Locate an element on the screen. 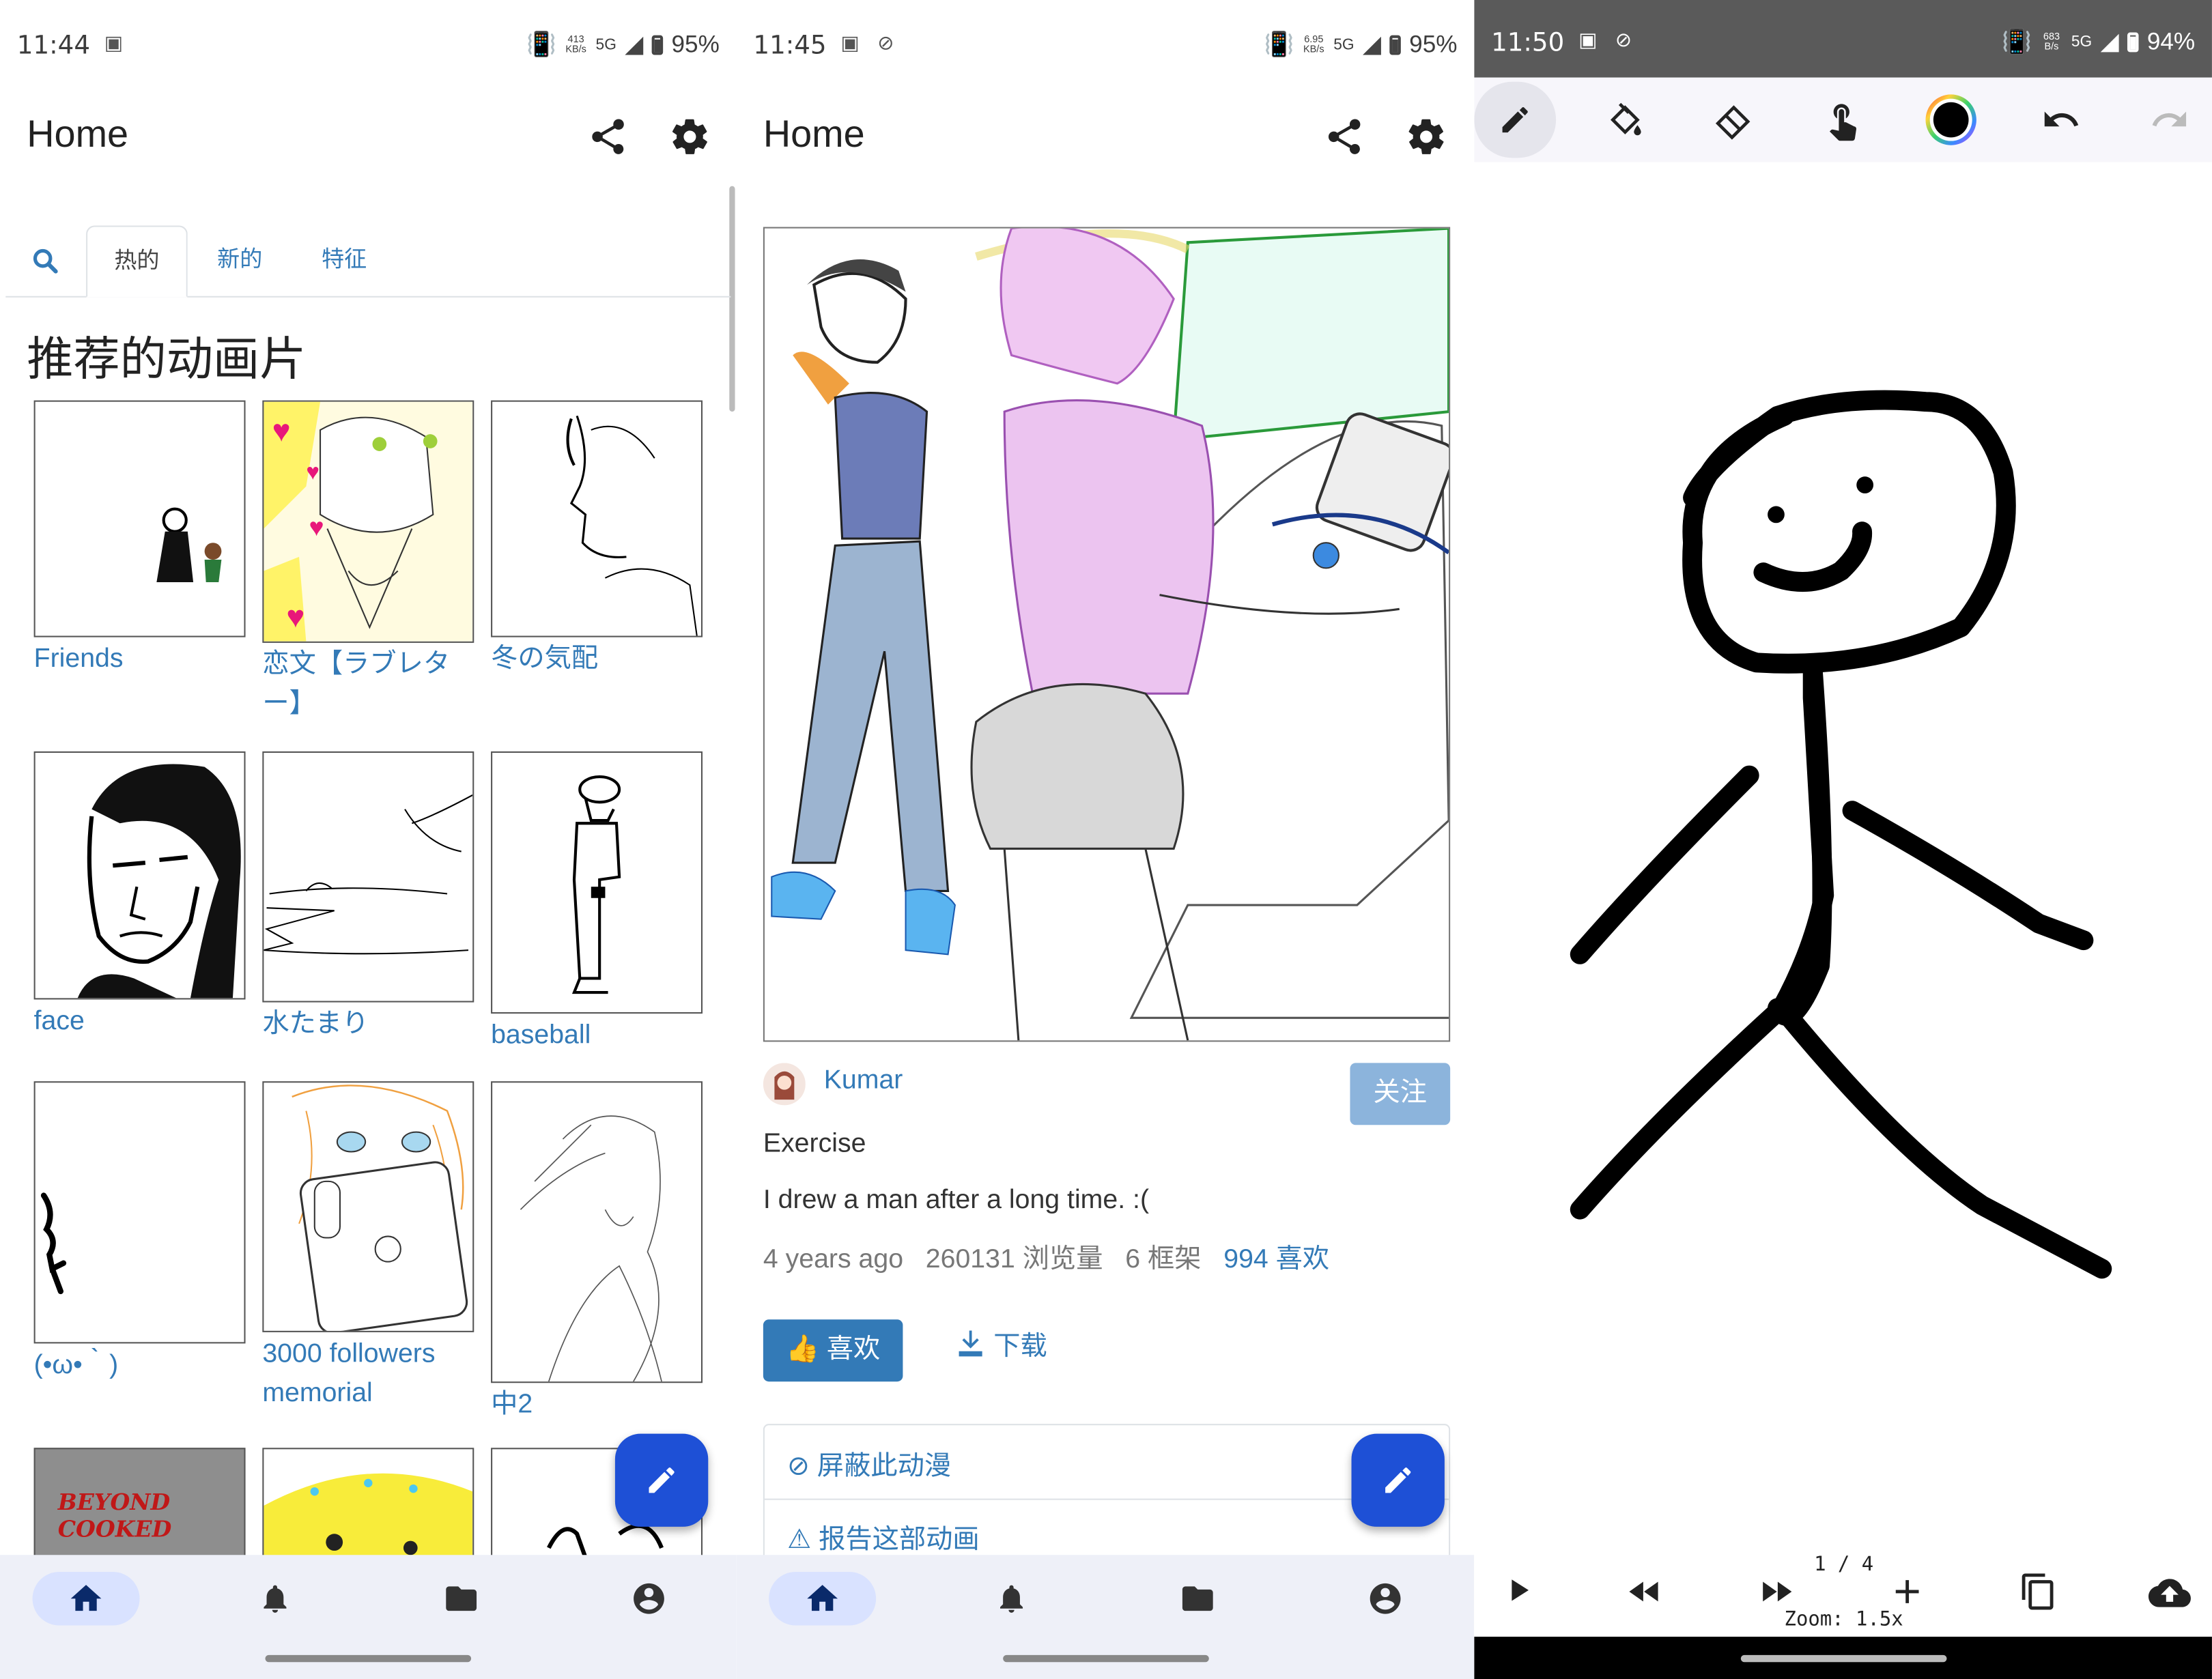  animation-title: baseball is located at coordinates (597, 1036).